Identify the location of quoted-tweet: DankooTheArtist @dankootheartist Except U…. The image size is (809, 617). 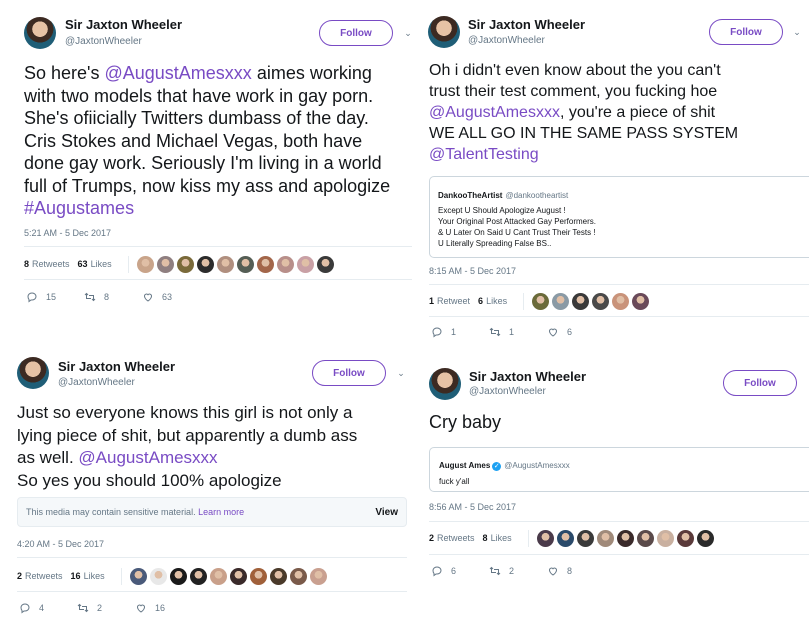
(619, 217).